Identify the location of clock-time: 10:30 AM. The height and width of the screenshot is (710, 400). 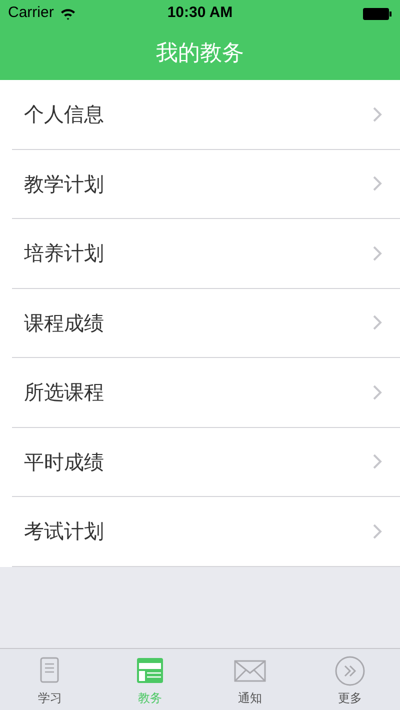
(200, 13).